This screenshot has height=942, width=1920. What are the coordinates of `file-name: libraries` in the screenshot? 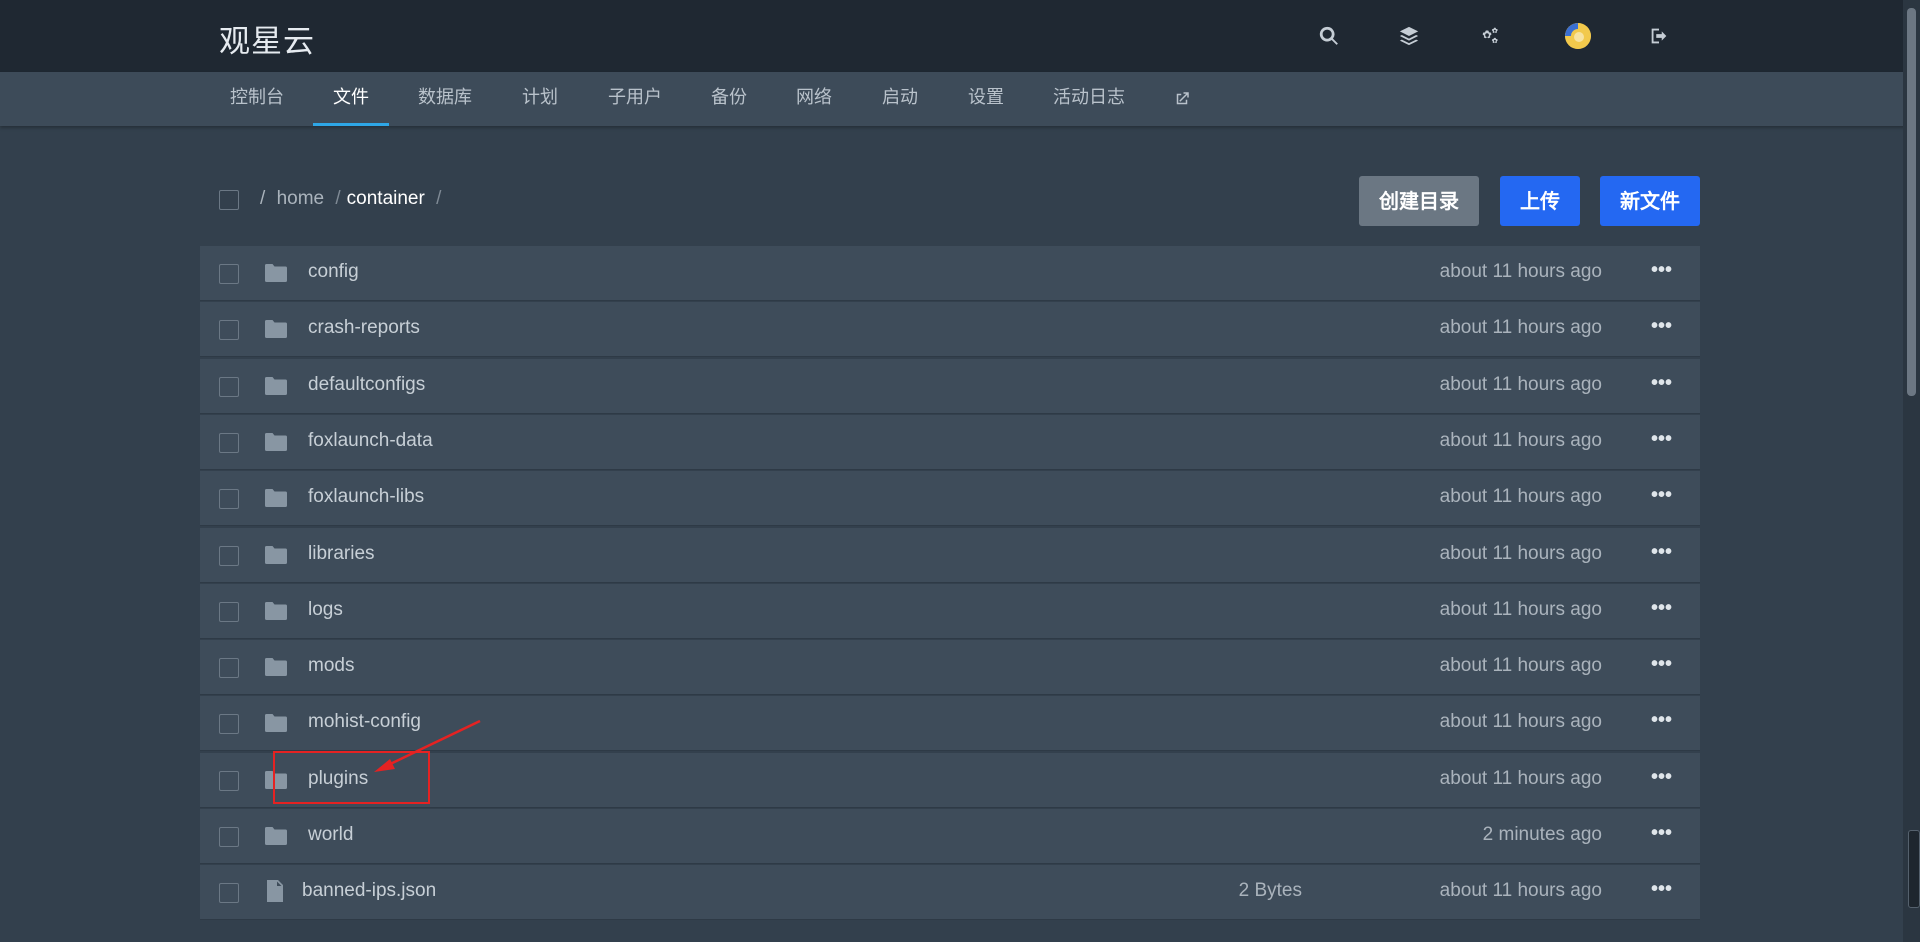 It's located at (341, 554).